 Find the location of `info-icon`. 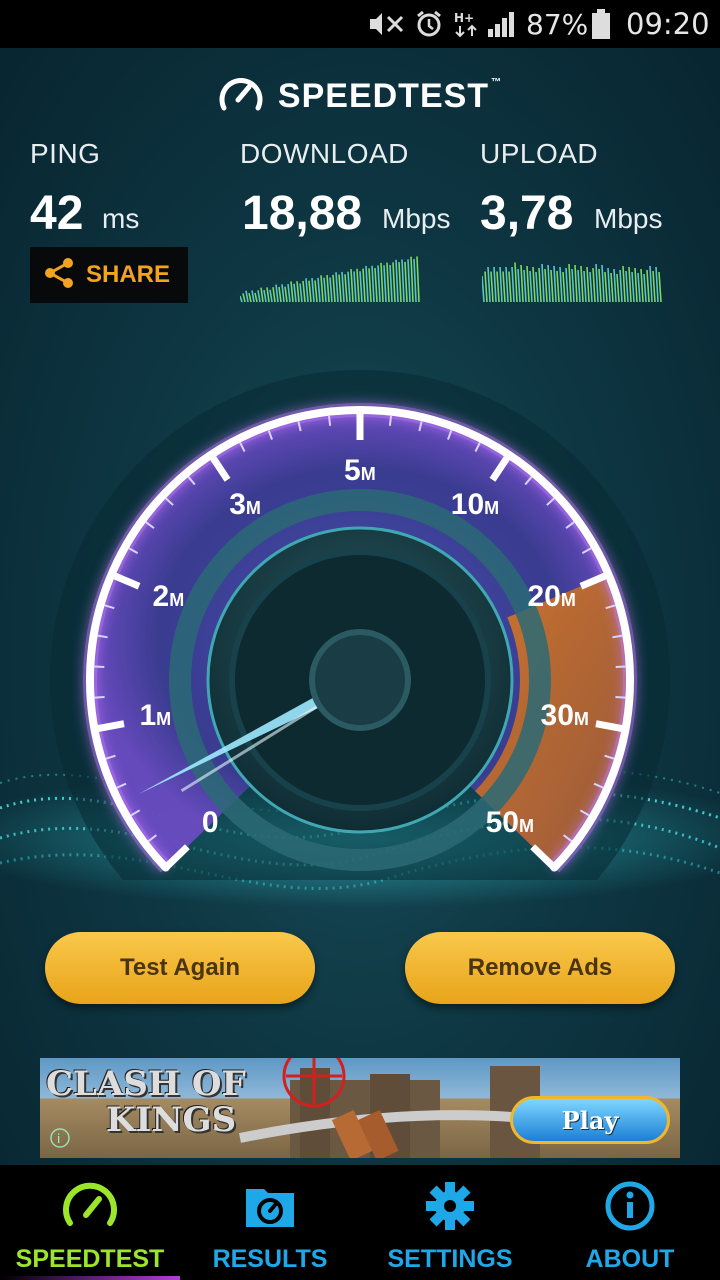

info-icon is located at coordinates (630, 1208).